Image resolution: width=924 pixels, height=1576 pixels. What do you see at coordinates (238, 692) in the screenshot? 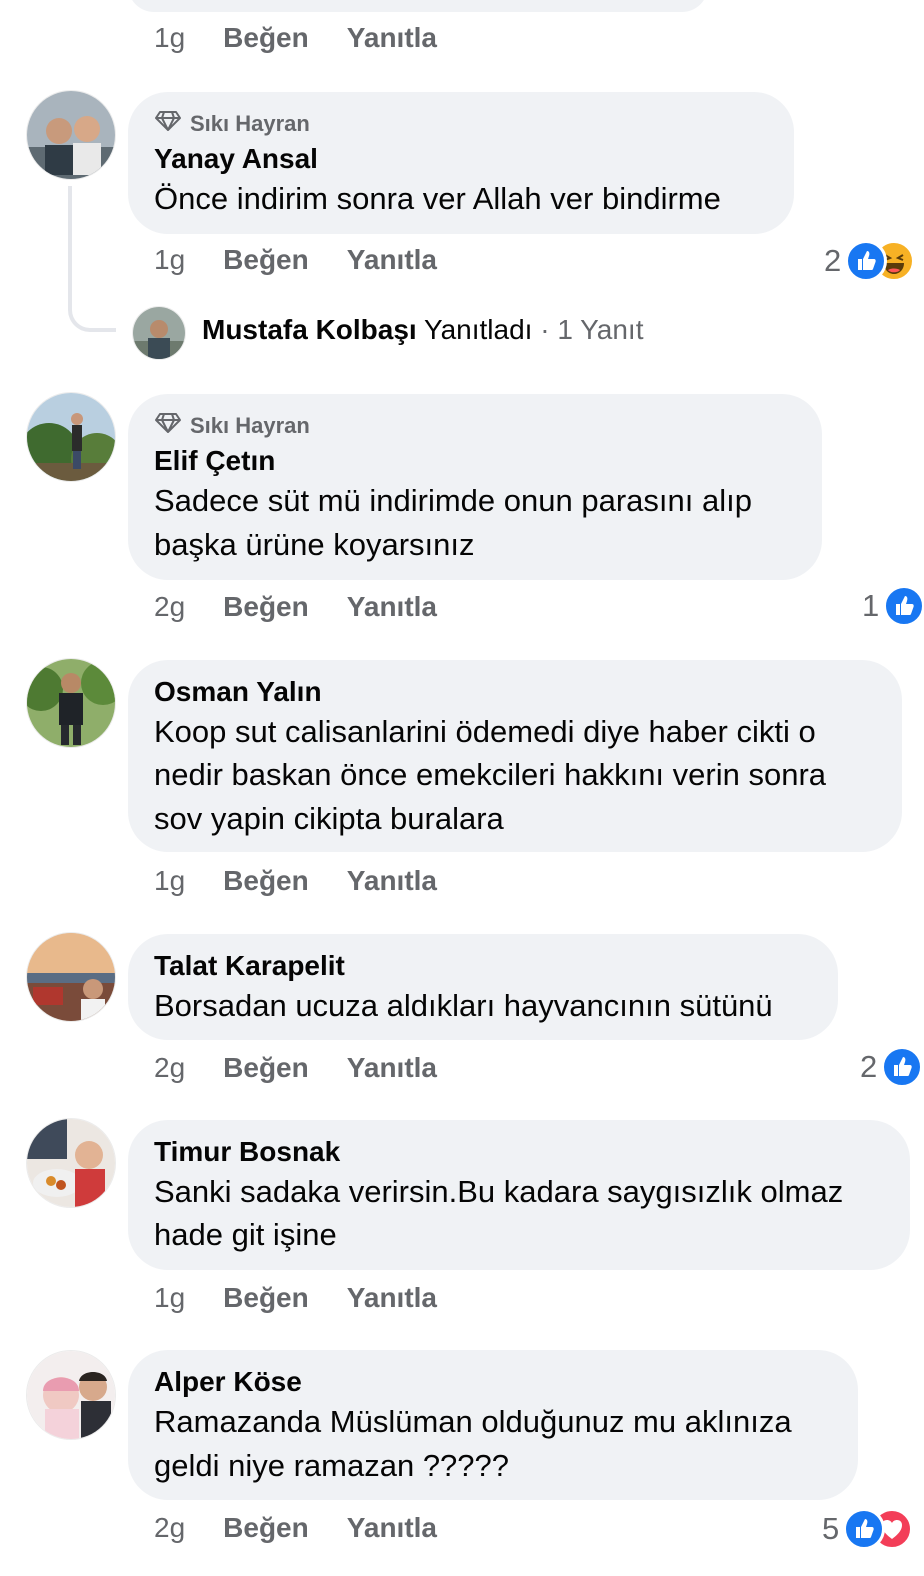
I see `commenter-name: Osman Yalın` at bounding box center [238, 692].